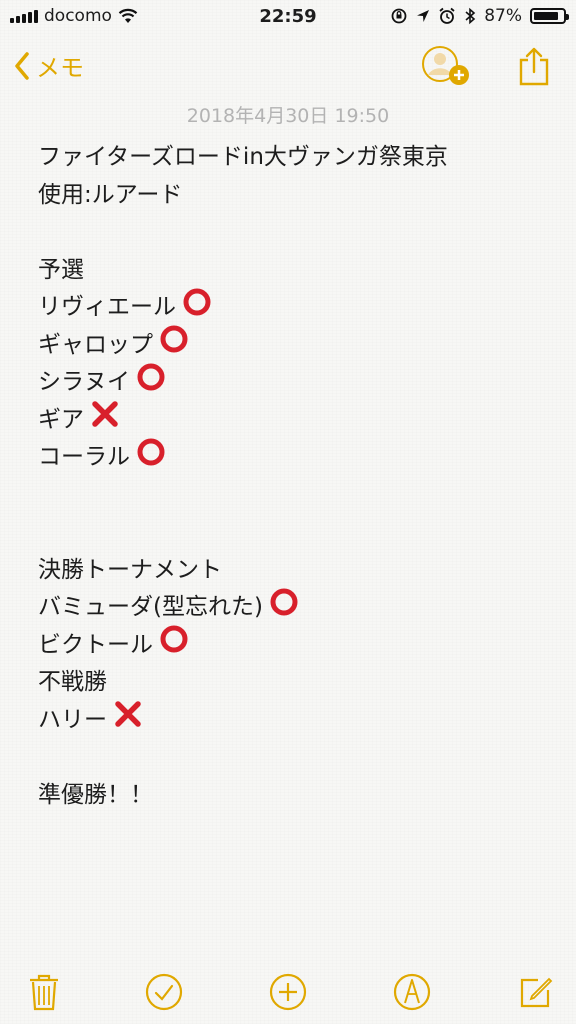  I want to click on battery-percent: 87%, so click(503, 16).